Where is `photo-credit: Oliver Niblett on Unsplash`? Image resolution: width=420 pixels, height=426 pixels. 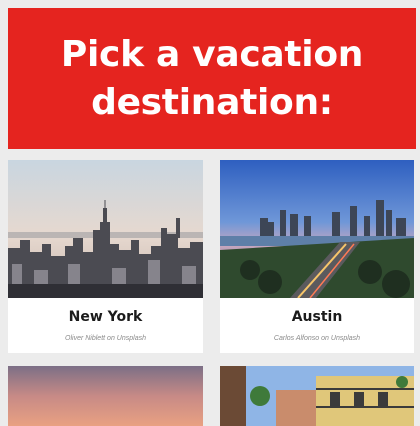 photo-credit: Oliver Niblett on Unsplash is located at coordinates (105, 338).